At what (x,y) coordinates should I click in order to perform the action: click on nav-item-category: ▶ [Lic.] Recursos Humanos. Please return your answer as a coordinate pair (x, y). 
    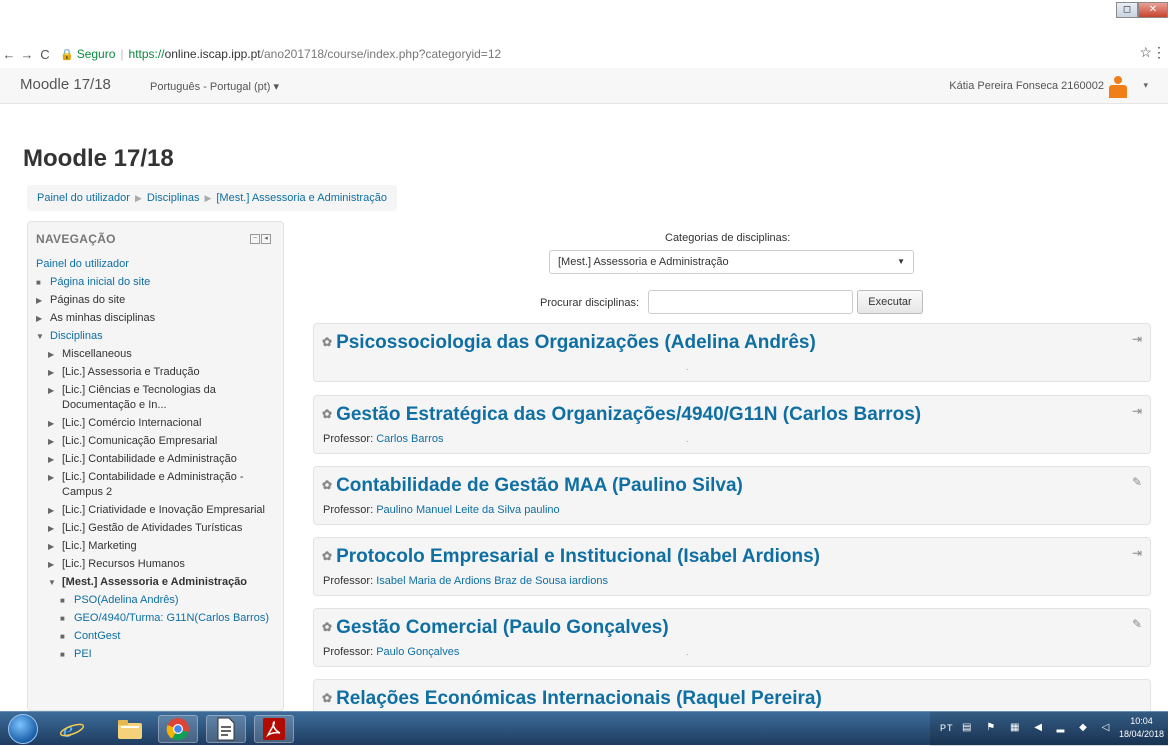
    Looking at the image, I should click on (158, 564).